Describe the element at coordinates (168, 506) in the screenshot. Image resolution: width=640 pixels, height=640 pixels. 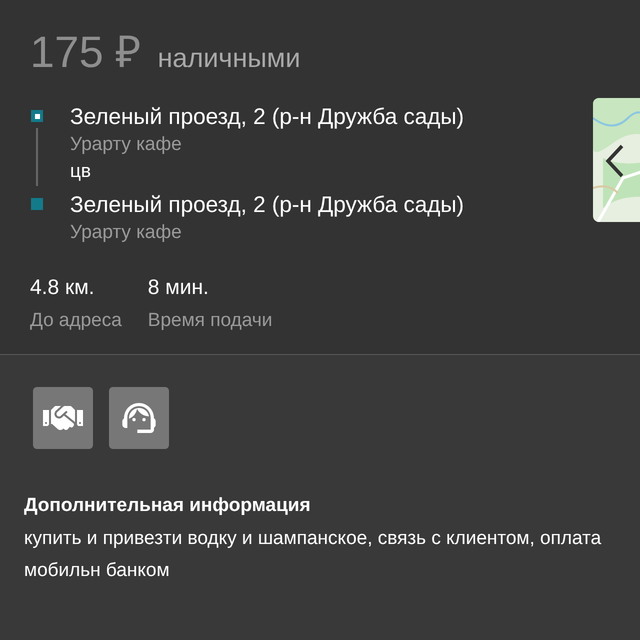
I see `info-title: Дополнительная информация` at that location.